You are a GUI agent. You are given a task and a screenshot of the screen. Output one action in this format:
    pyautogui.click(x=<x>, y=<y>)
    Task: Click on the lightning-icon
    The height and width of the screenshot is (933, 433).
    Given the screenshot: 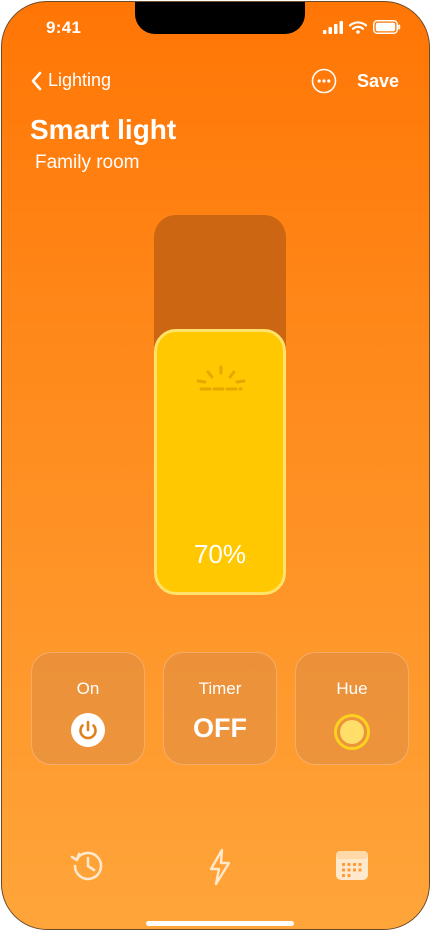 What is the action you would take?
    pyautogui.click(x=220, y=867)
    